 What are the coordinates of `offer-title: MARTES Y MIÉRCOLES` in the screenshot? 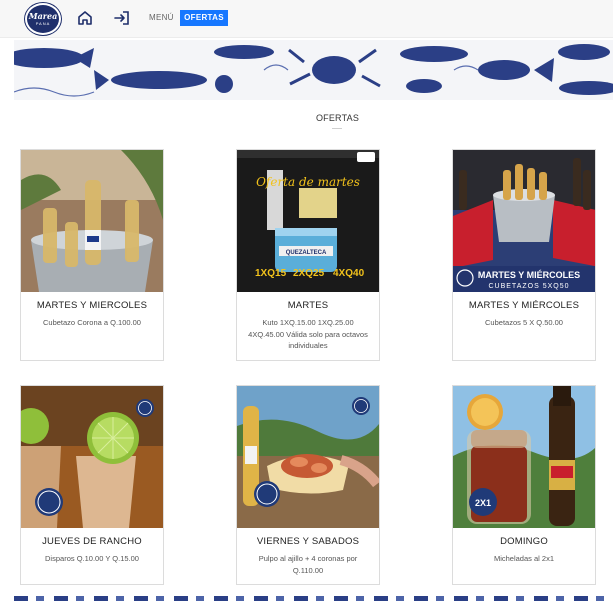 It's located at (524, 305).